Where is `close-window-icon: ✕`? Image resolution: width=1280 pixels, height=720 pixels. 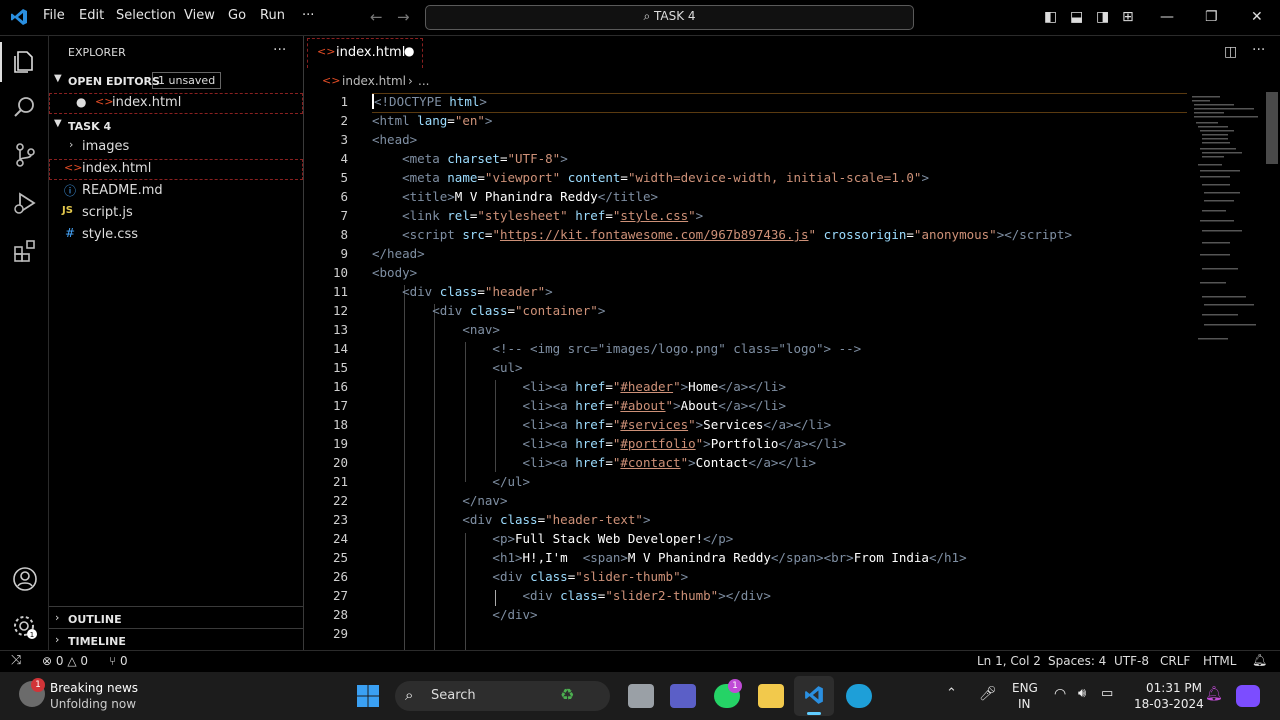 close-window-icon: ✕ is located at coordinates (1257, 17).